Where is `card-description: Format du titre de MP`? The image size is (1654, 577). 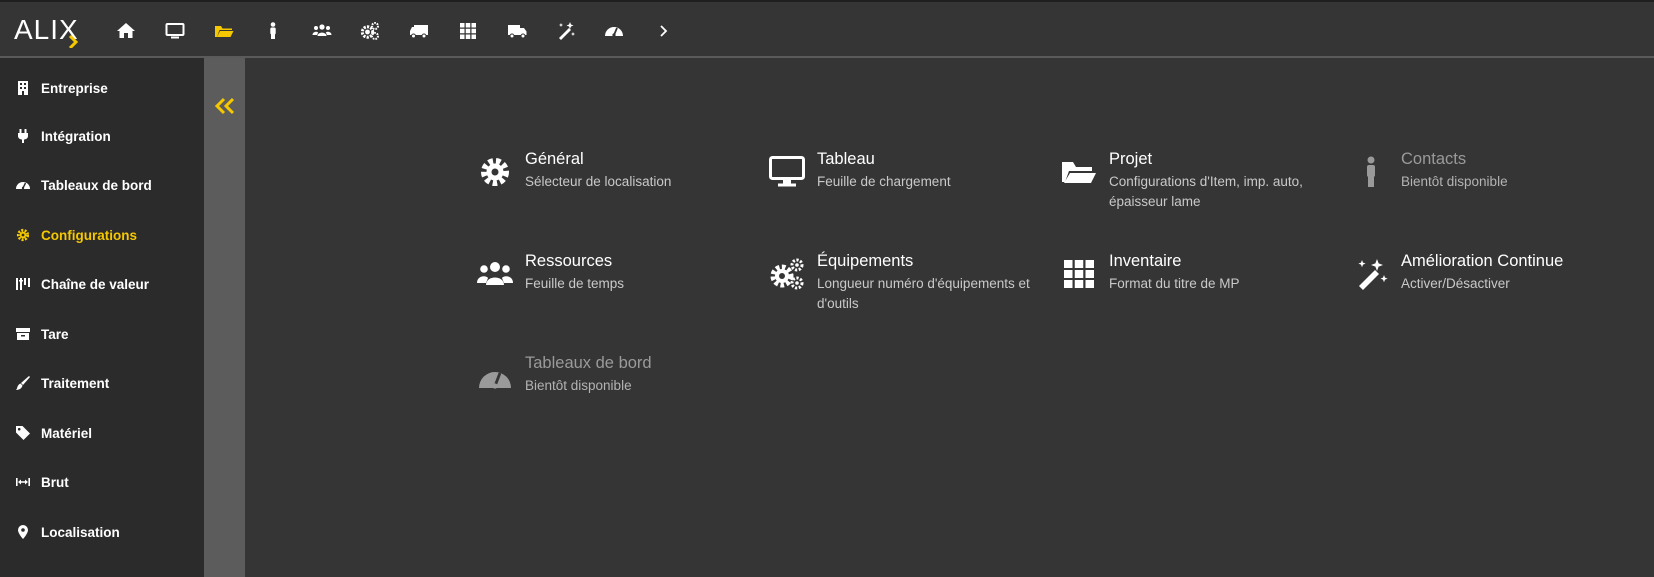 card-description: Format du titre de MP is located at coordinates (1174, 283).